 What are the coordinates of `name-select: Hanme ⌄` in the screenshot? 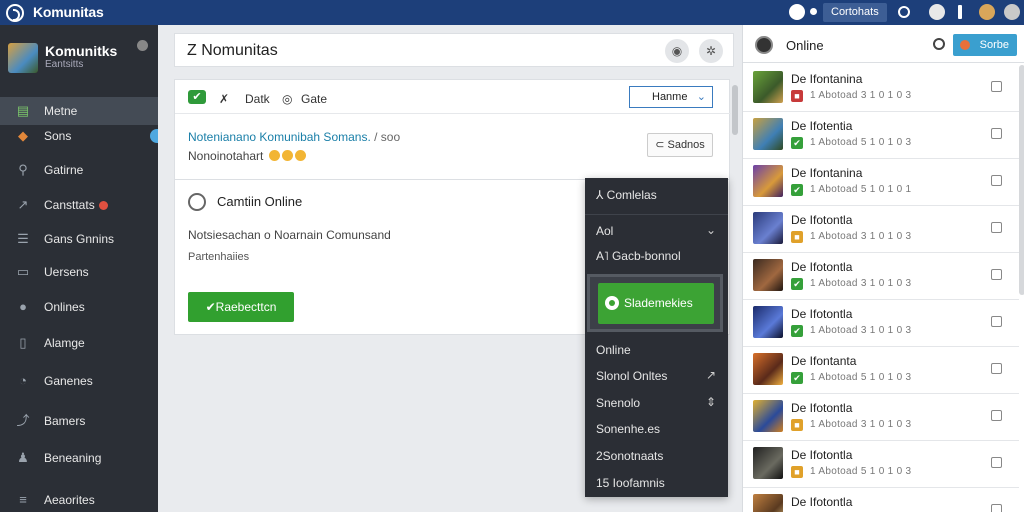 It's located at (671, 97).